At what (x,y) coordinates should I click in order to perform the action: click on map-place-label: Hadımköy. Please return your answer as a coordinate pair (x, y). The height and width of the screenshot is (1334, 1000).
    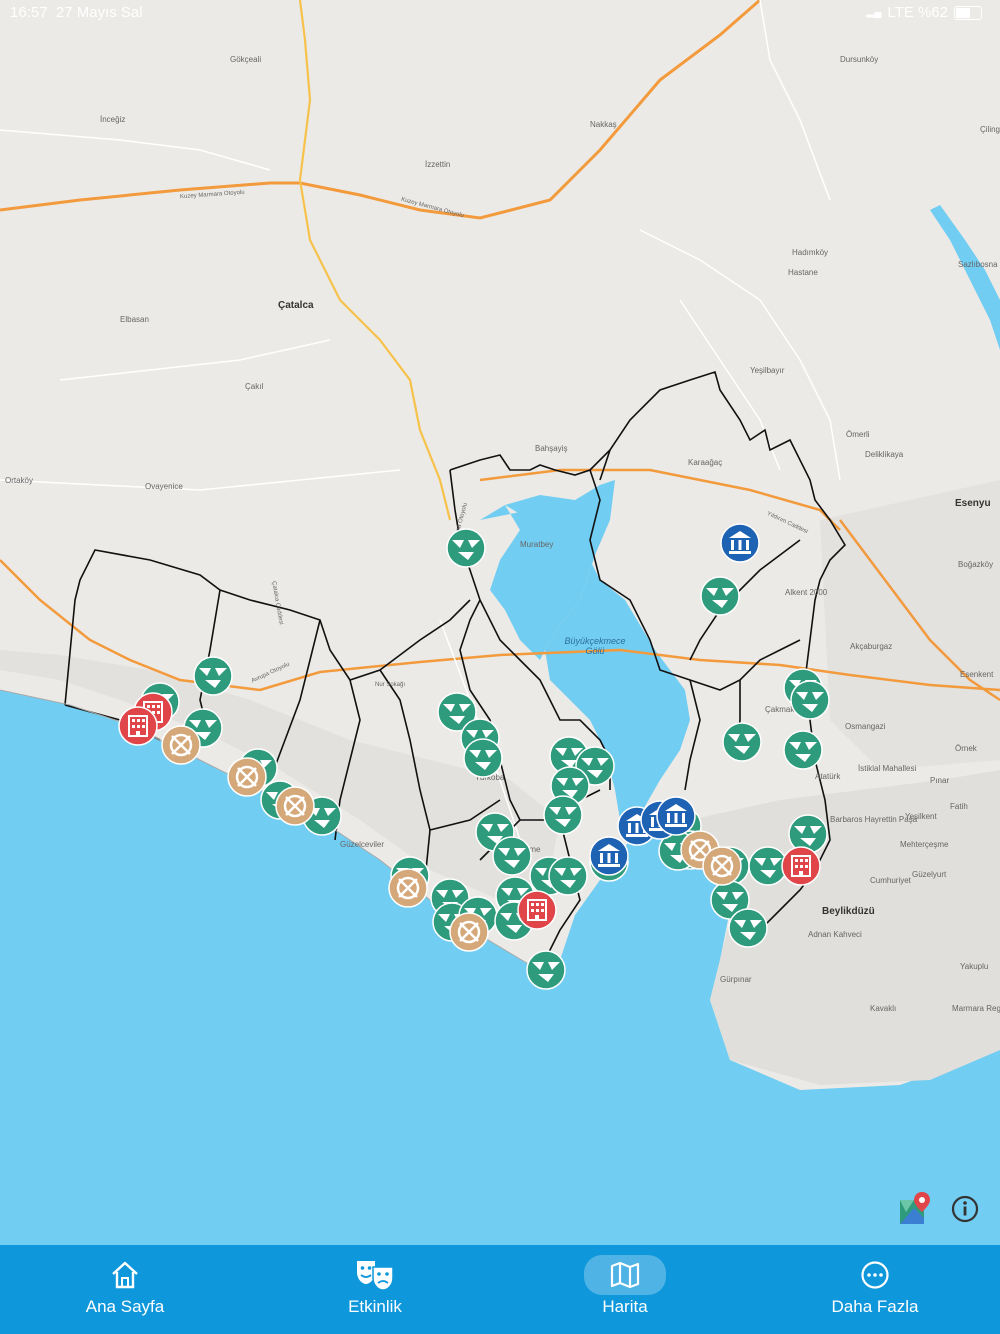
    Looking at the image, I should click on (810, 252).